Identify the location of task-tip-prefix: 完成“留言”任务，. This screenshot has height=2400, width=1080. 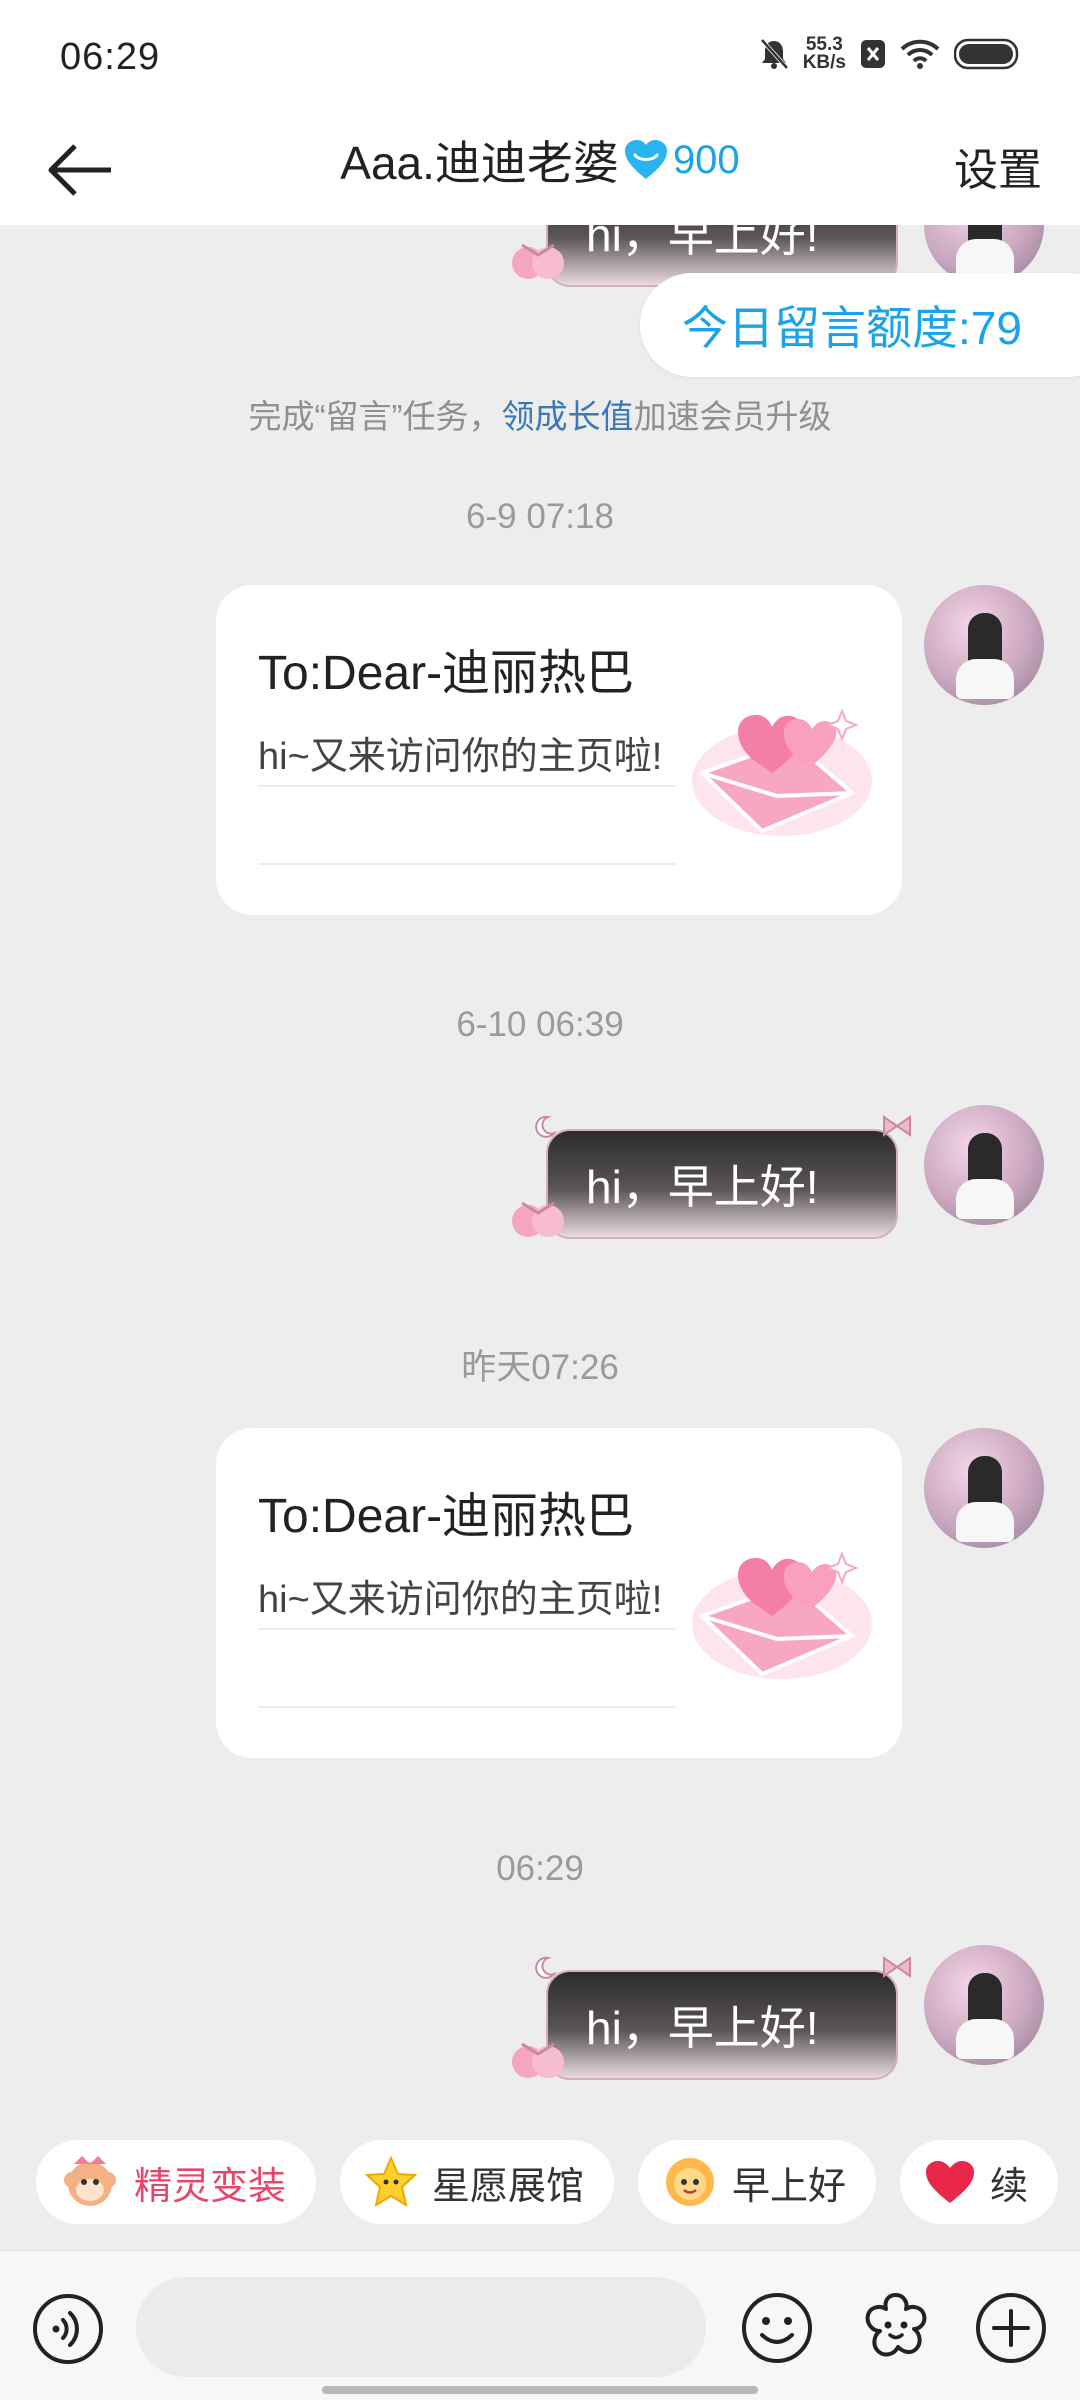
(375, 416).